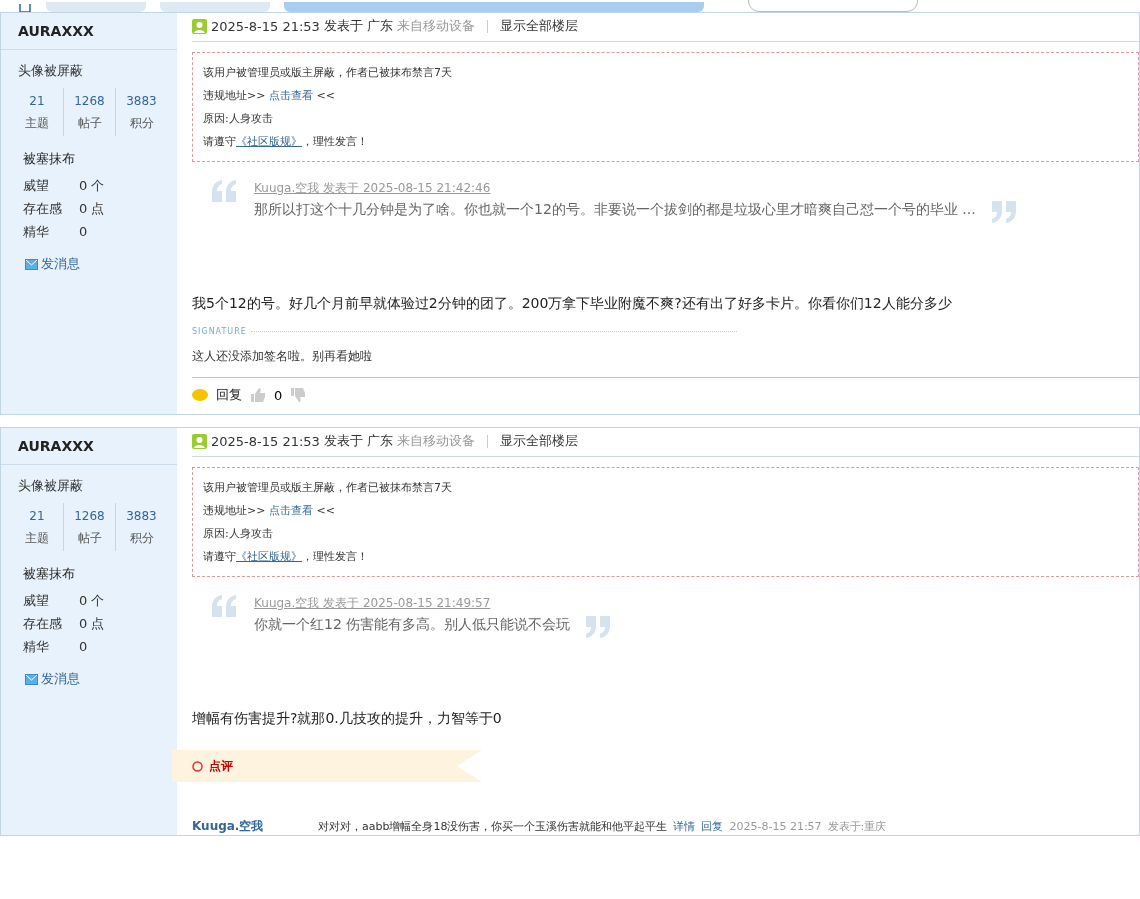 This screenshot has height=899, width=1140. Describe the element at coordinates (197, 766) in the screenshot. I see `circle-icon` at that location.